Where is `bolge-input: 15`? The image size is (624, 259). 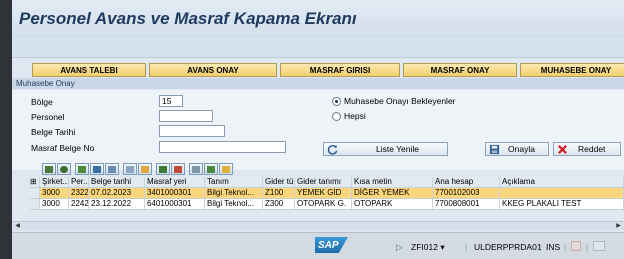
bolge-input: 15 is located at coordinates (171, 101).